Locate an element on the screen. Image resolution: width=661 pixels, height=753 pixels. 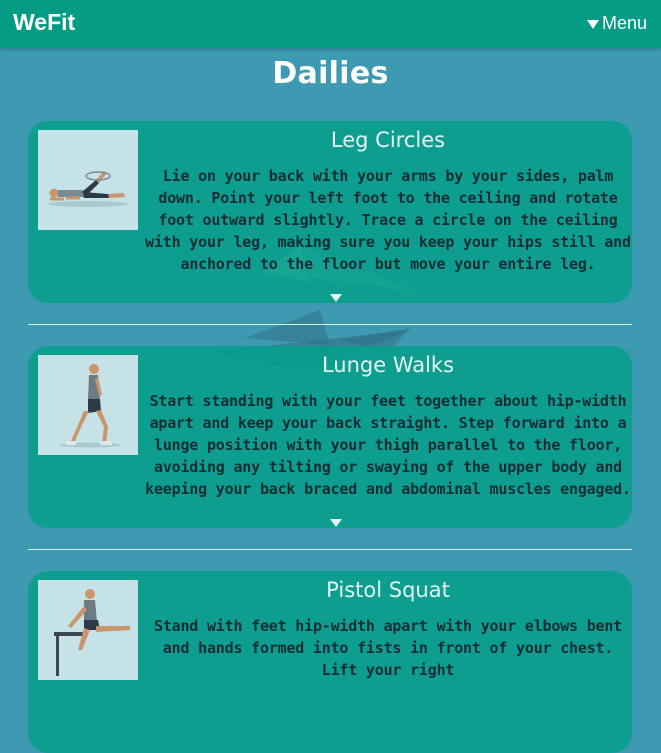
menu-button: Menu is located at coordinates (616, 23).